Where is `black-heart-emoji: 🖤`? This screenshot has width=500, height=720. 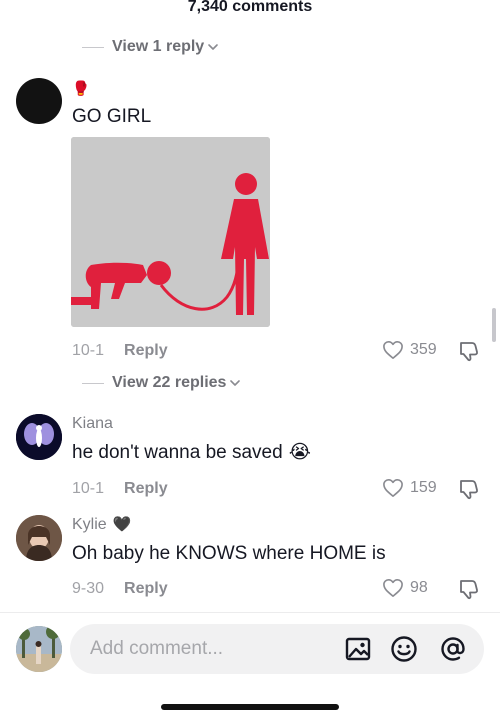 black-heart-emoji: 🖤 is located at coordinates (122, 524).